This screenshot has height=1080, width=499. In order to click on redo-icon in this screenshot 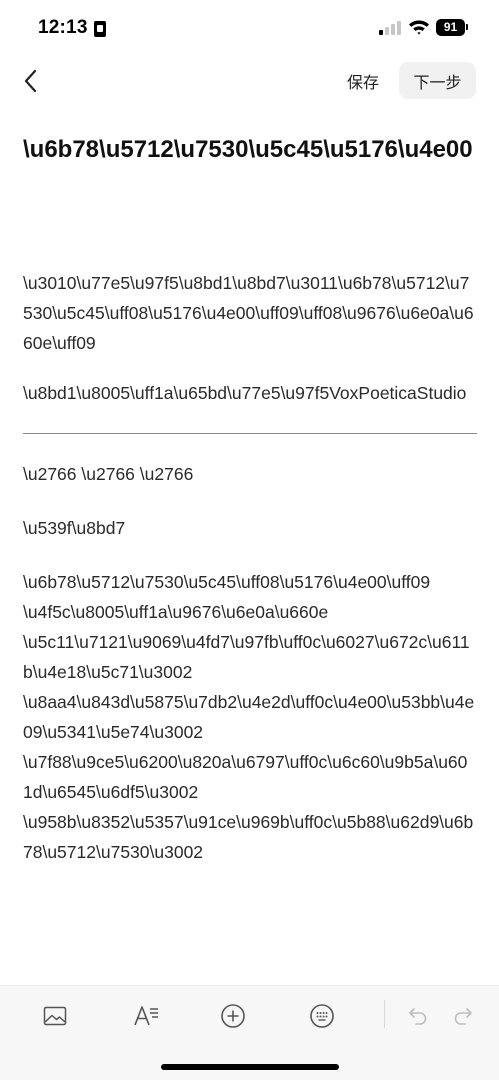, I will do `click(463, 1016)`.